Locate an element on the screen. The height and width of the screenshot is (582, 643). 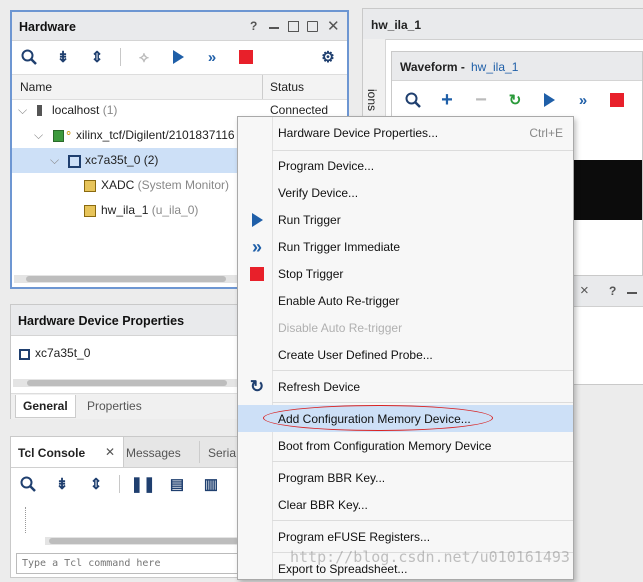
chip-icon is located at coordinates (24, 354).